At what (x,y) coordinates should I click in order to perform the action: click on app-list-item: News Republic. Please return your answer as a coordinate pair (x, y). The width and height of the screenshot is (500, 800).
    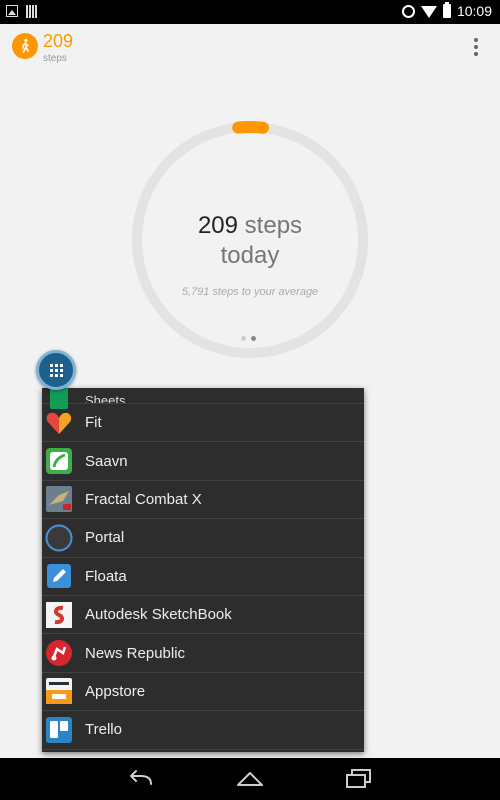
    Looking at the image, I should click on (203, 653).